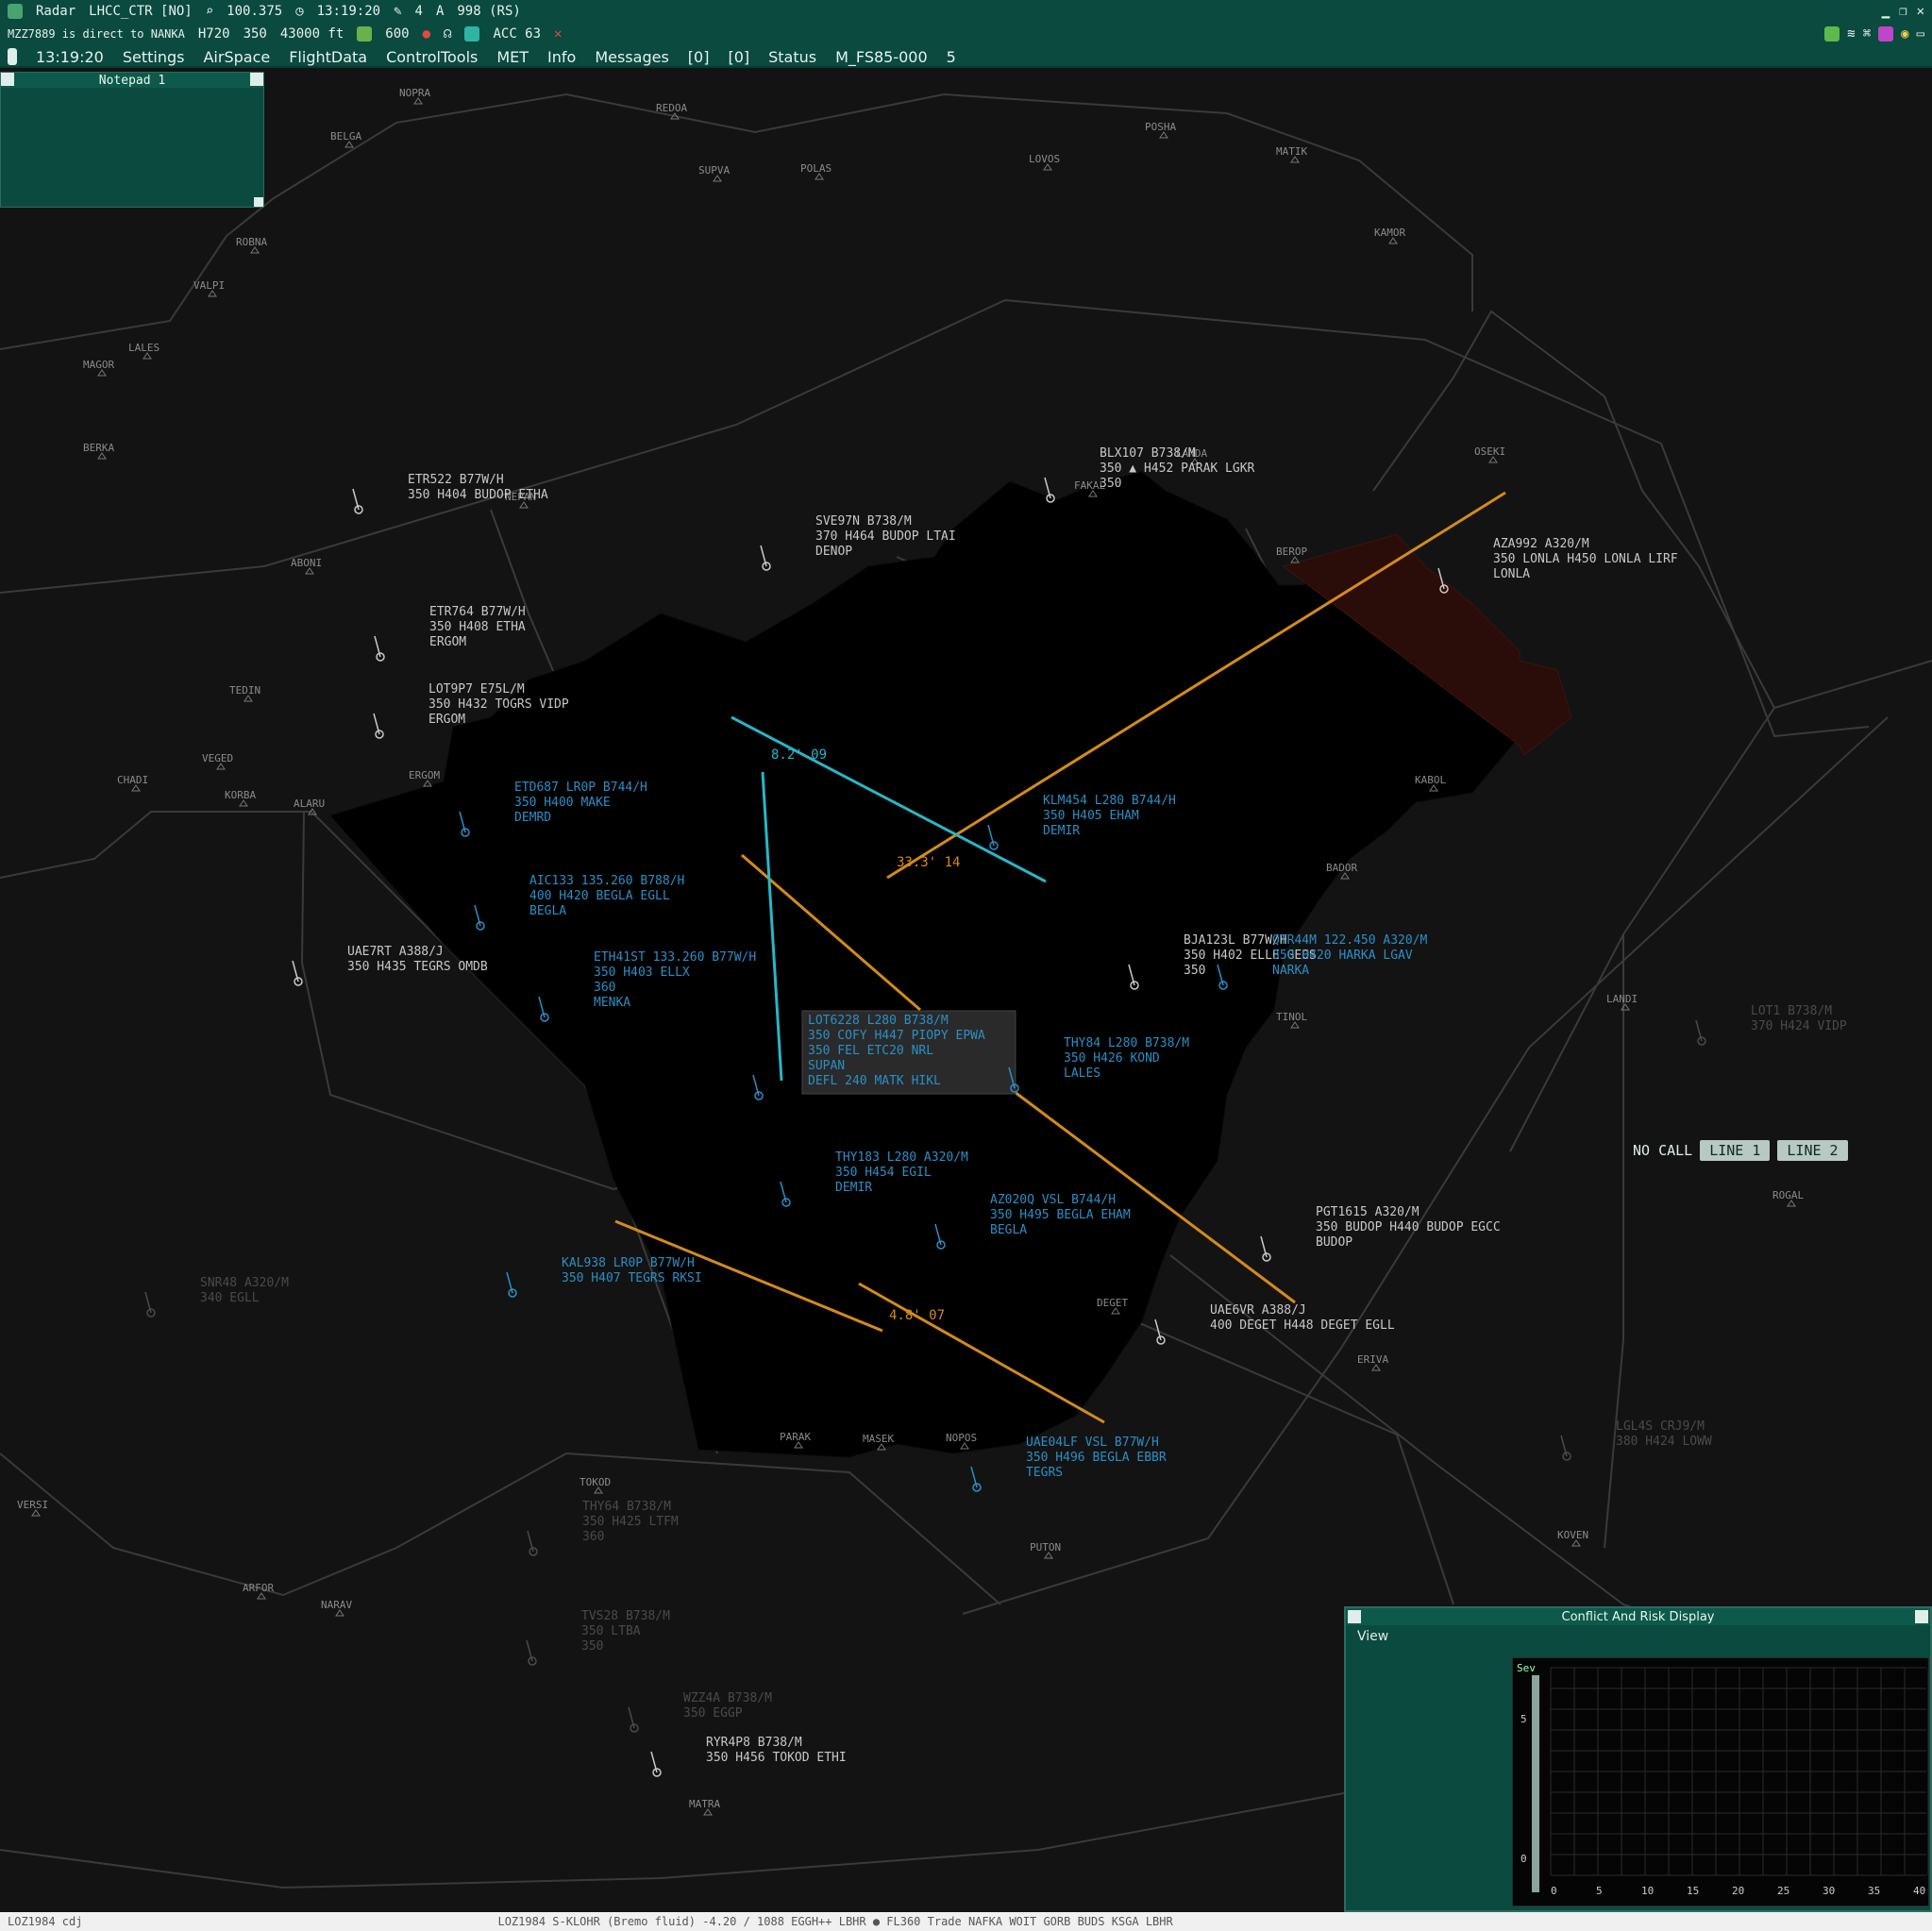 The width and height of the screenshot is (1932, 1931). I want to click on delete-icon: ✕, so click(558, 34).